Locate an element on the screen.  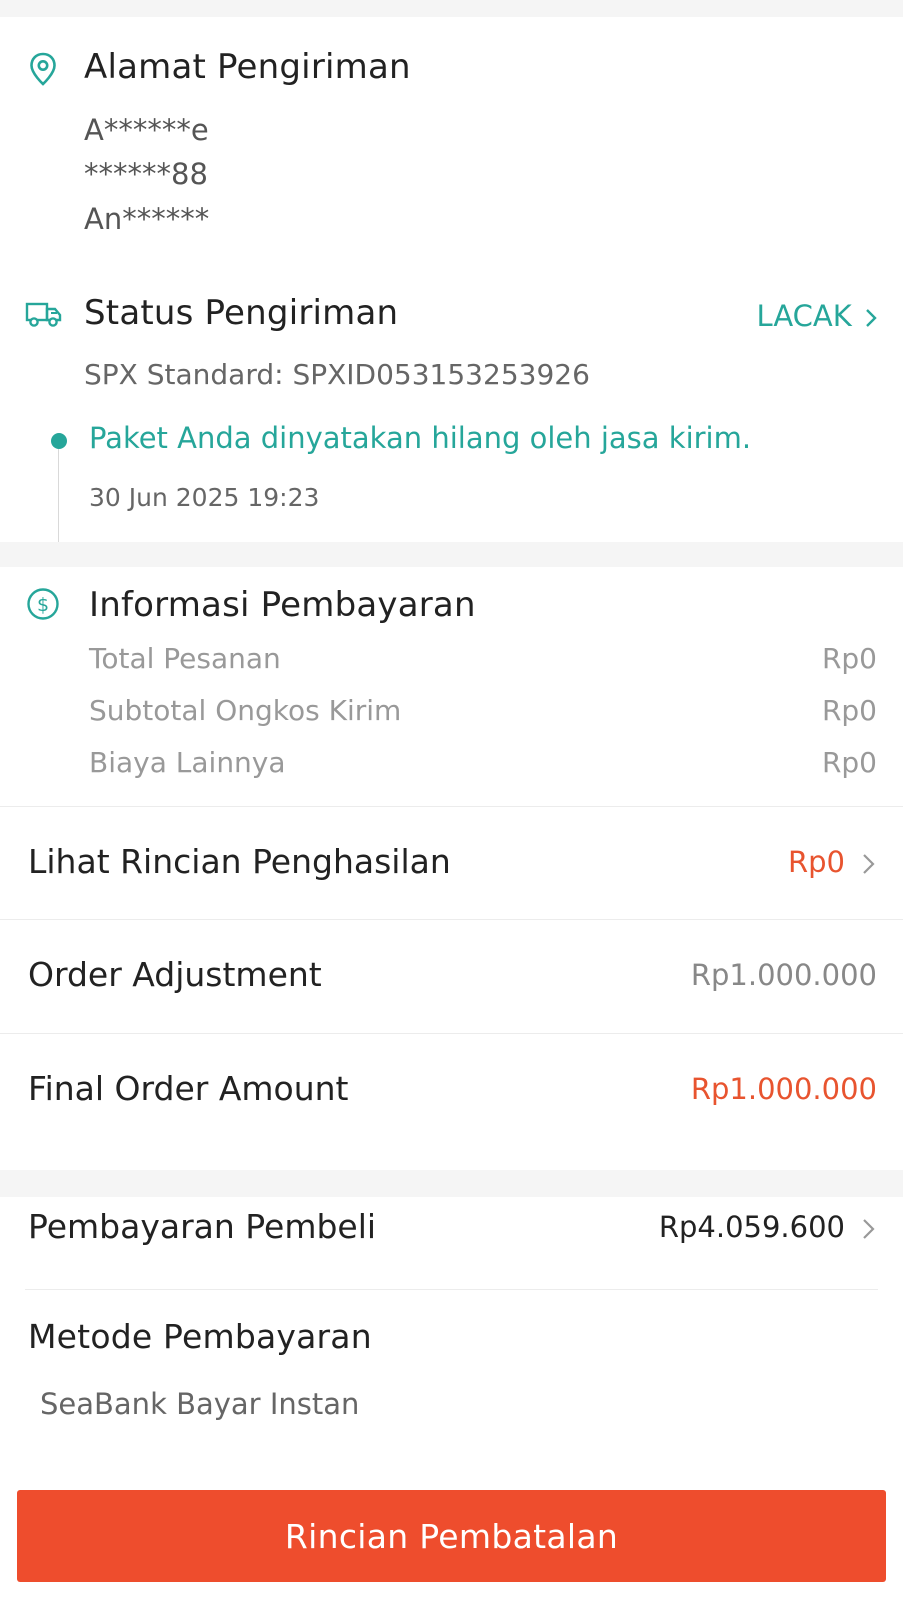
payment-row-label: Biaya Lainnya is located at coordinates (187, 762).